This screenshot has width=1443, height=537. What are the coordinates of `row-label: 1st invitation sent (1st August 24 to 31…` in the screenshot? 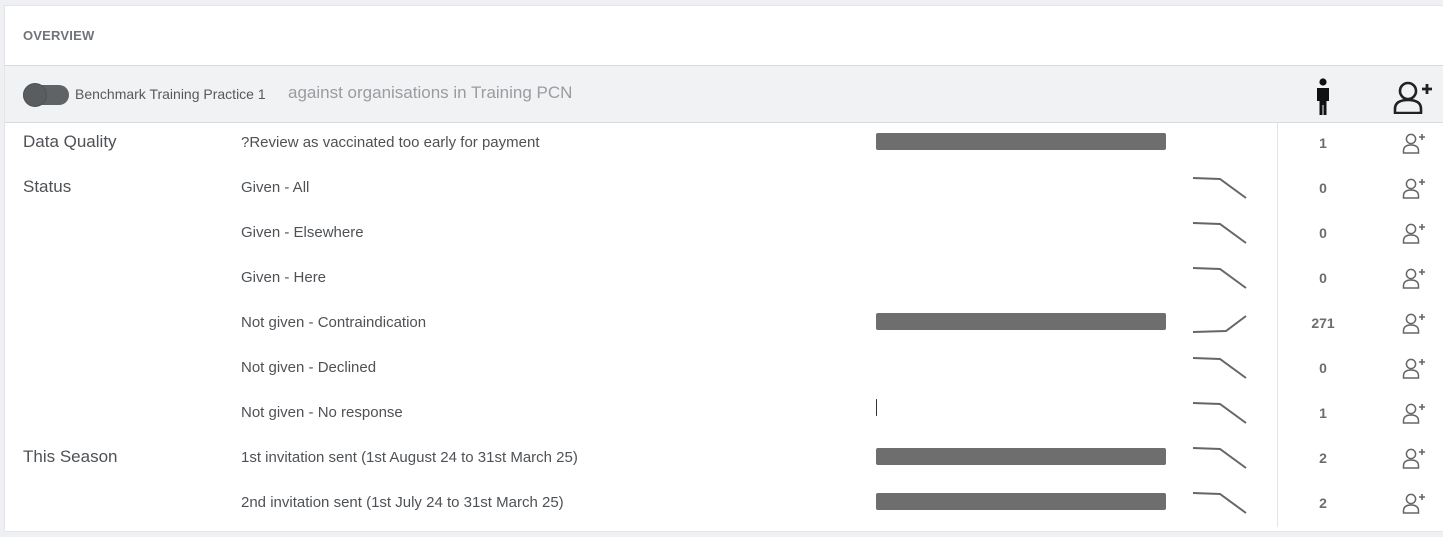 It's located at (409, 457).